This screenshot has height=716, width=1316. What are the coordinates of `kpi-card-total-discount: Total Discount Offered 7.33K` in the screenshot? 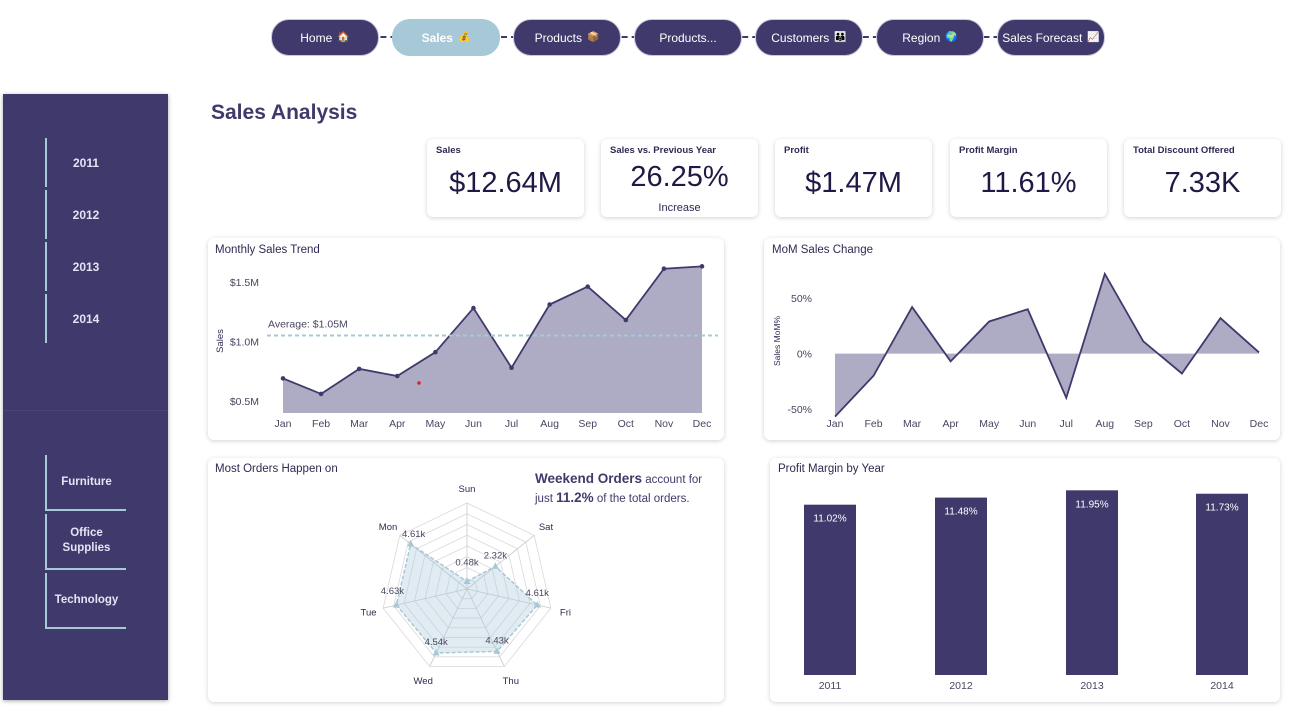 It's located at (1202, 178).